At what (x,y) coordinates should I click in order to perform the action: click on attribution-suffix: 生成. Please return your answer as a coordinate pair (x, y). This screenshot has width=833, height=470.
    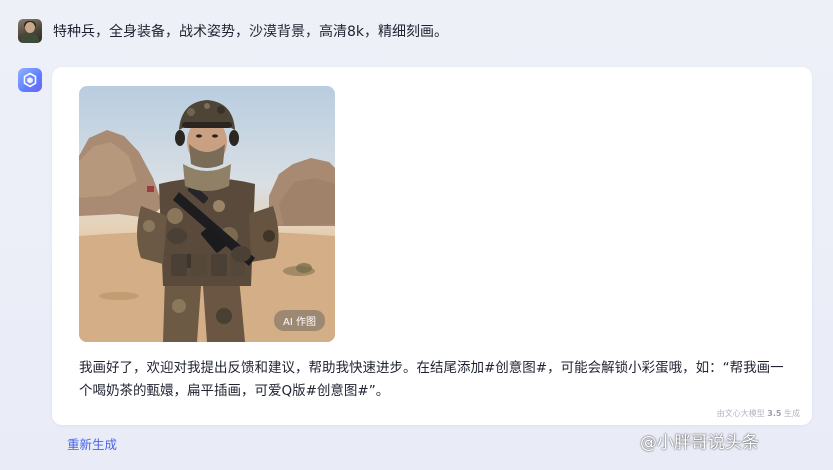
    Looking at the image, I should click on (792, 413).